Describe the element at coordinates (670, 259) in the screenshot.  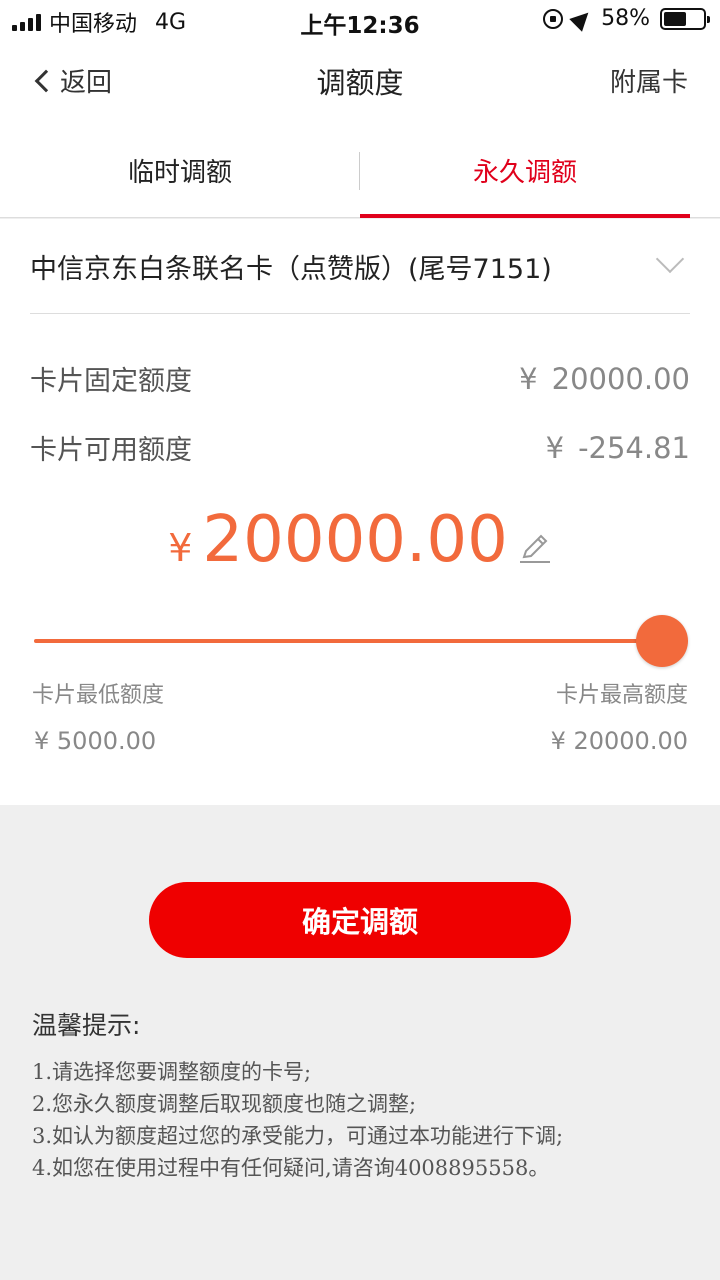
I see `chevron-down-icon` at that location.